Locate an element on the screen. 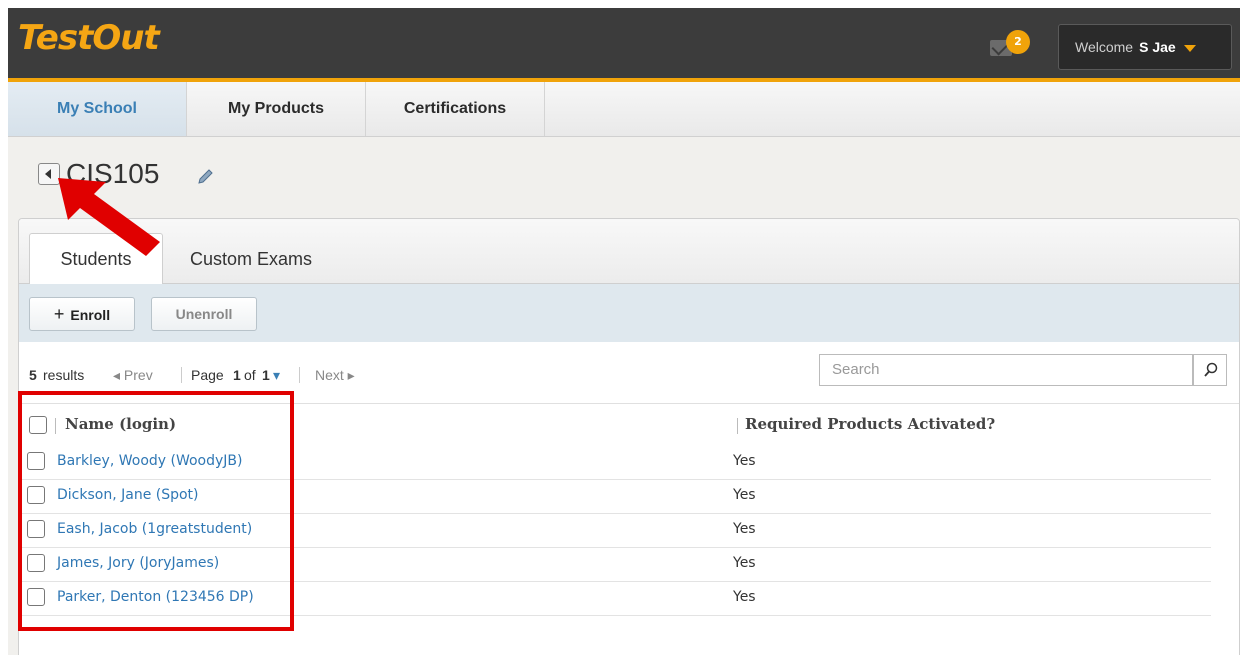 This screenshot has height=655, width=1244. column-divider is located at coordinates (737, 426).